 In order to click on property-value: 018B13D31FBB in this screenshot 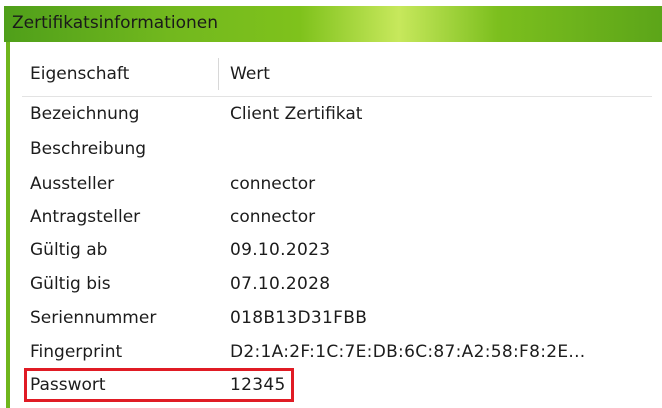, I will do `click(299, 318)`.